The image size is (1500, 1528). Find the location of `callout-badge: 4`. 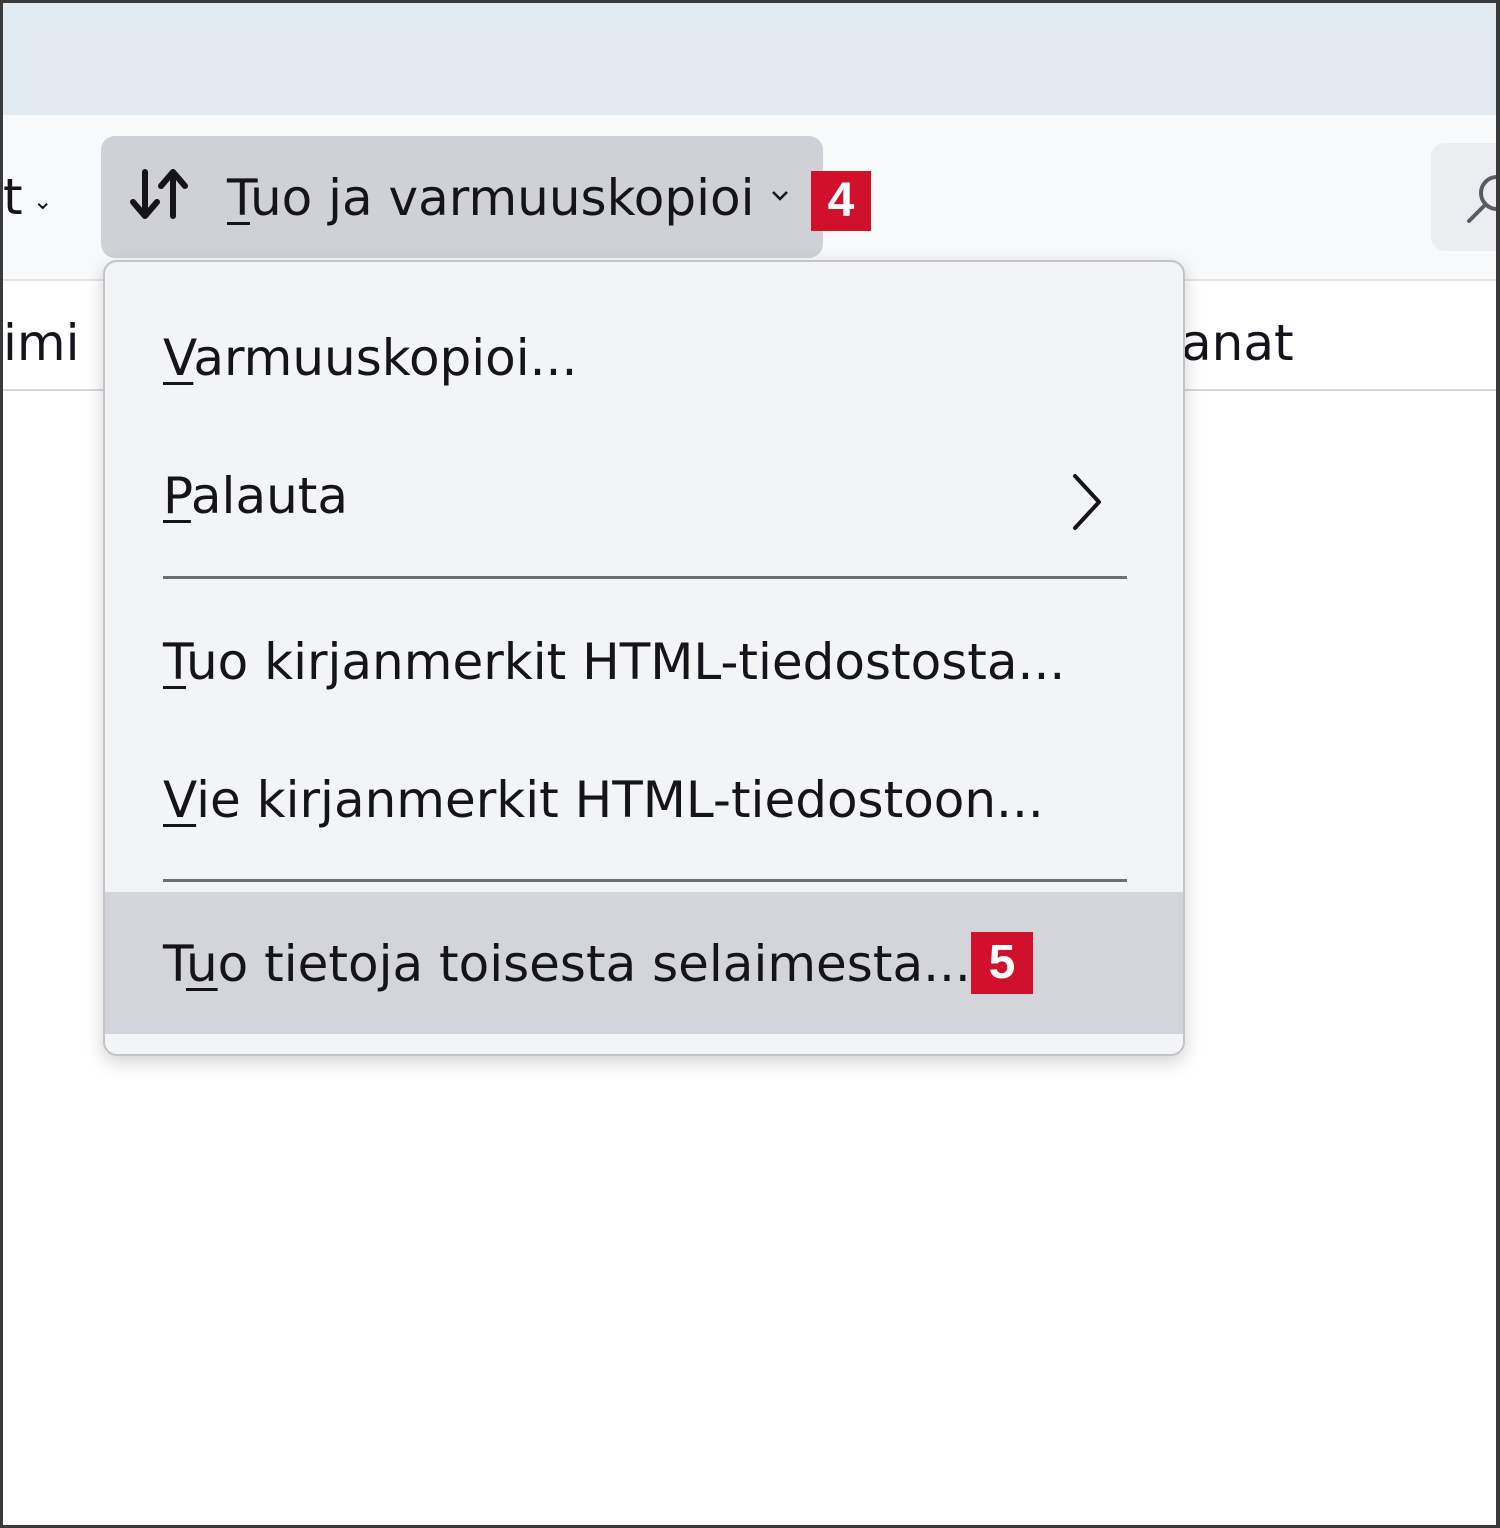

callout-badge: 4 is located at coordinates (841, 201).